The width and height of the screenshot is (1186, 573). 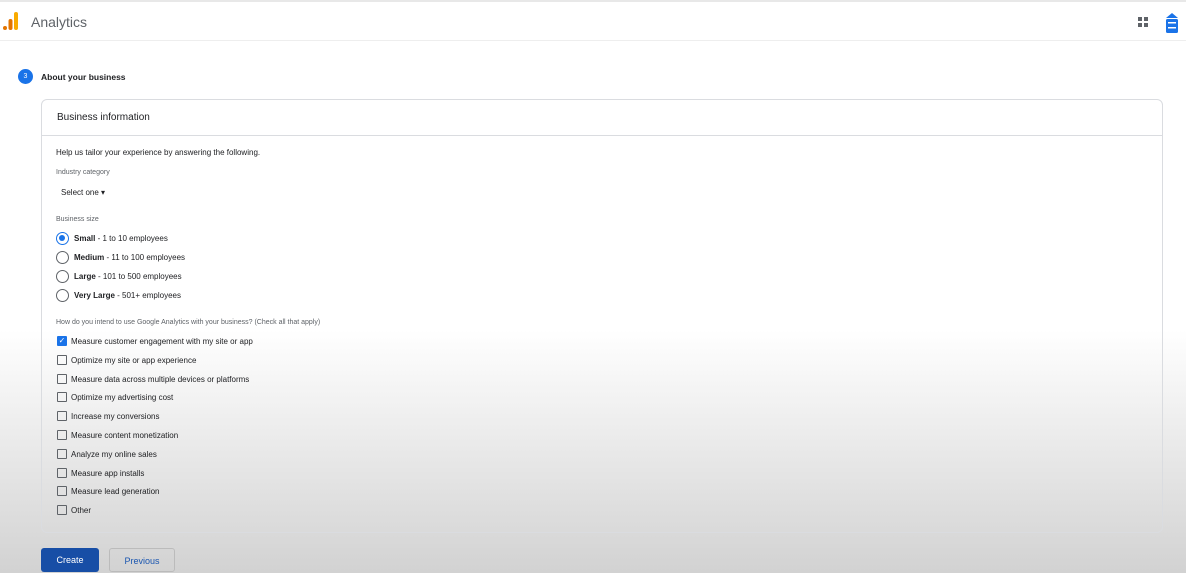 What do you see at coordinates (83, 77) in the screenshot?
I see `step-title: About your business` at bounding box center [83, 77].